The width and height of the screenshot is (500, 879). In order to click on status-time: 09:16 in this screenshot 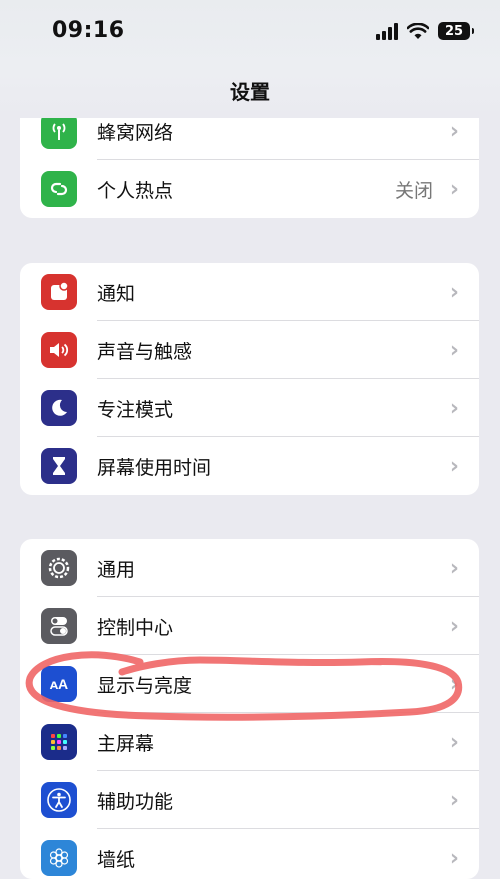, I will do `click(88, 30)`.